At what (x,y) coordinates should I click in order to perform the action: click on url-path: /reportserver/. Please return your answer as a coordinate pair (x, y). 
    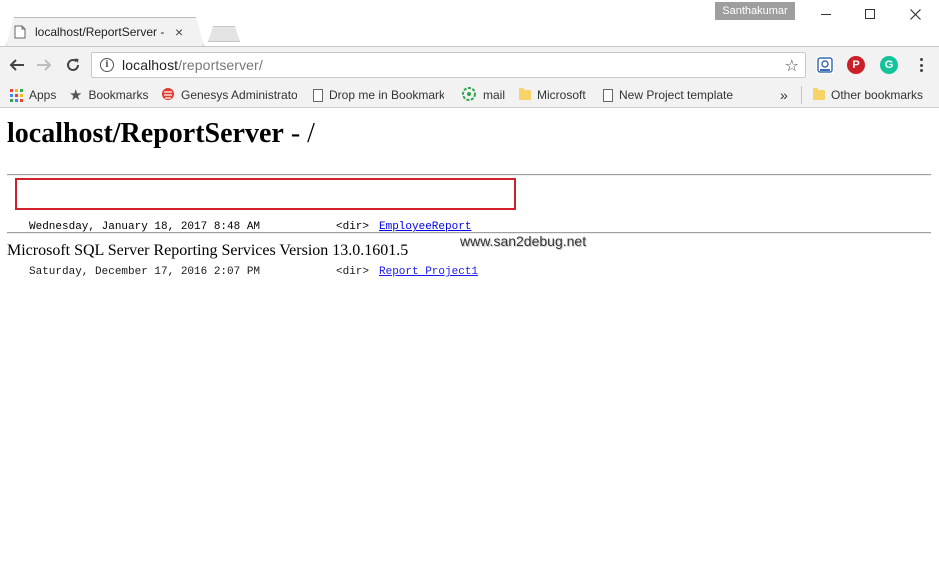
    Looking at the image, I should click on (220, 65).